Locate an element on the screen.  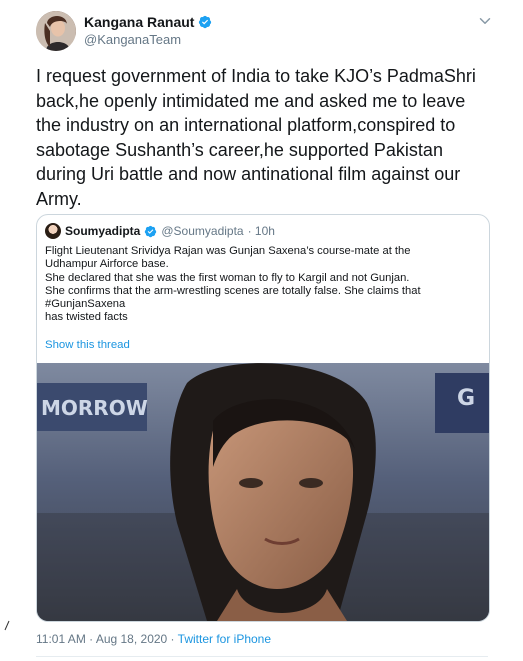
author-name-row: Kangana Ranaut is located at coordinates (148, 22).